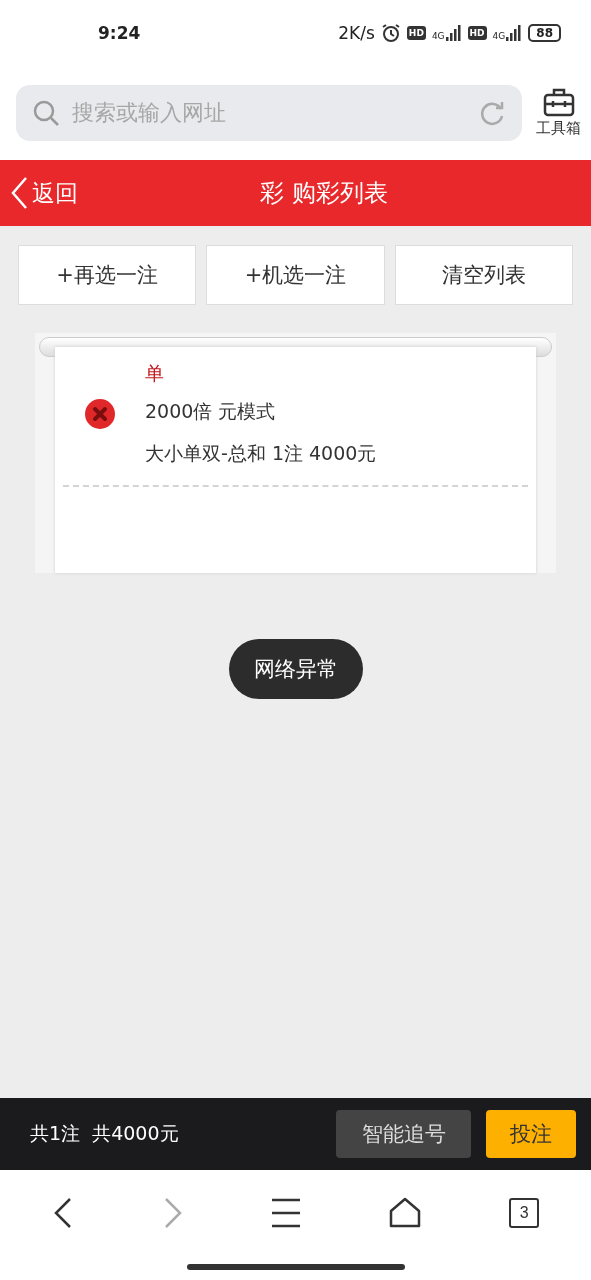 The image size is (591, 1280). I want to click on order-summary: 共1注 共4000元, so click(105, 1133).